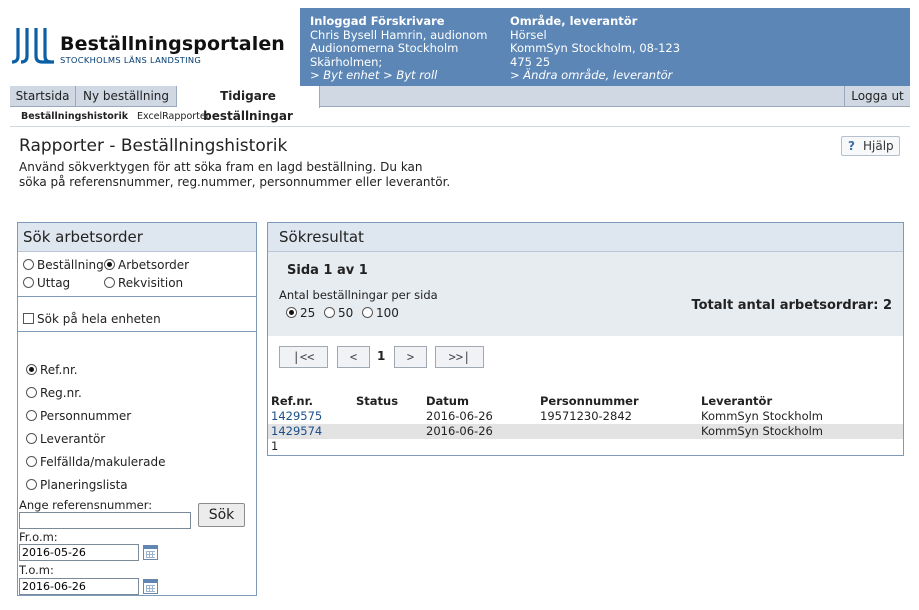 This screenshot has width=919, height=610. What do you see at coordinates (105, 520) in the screenshot?
I see `ref-number-input` at bounding box center [105, 520].